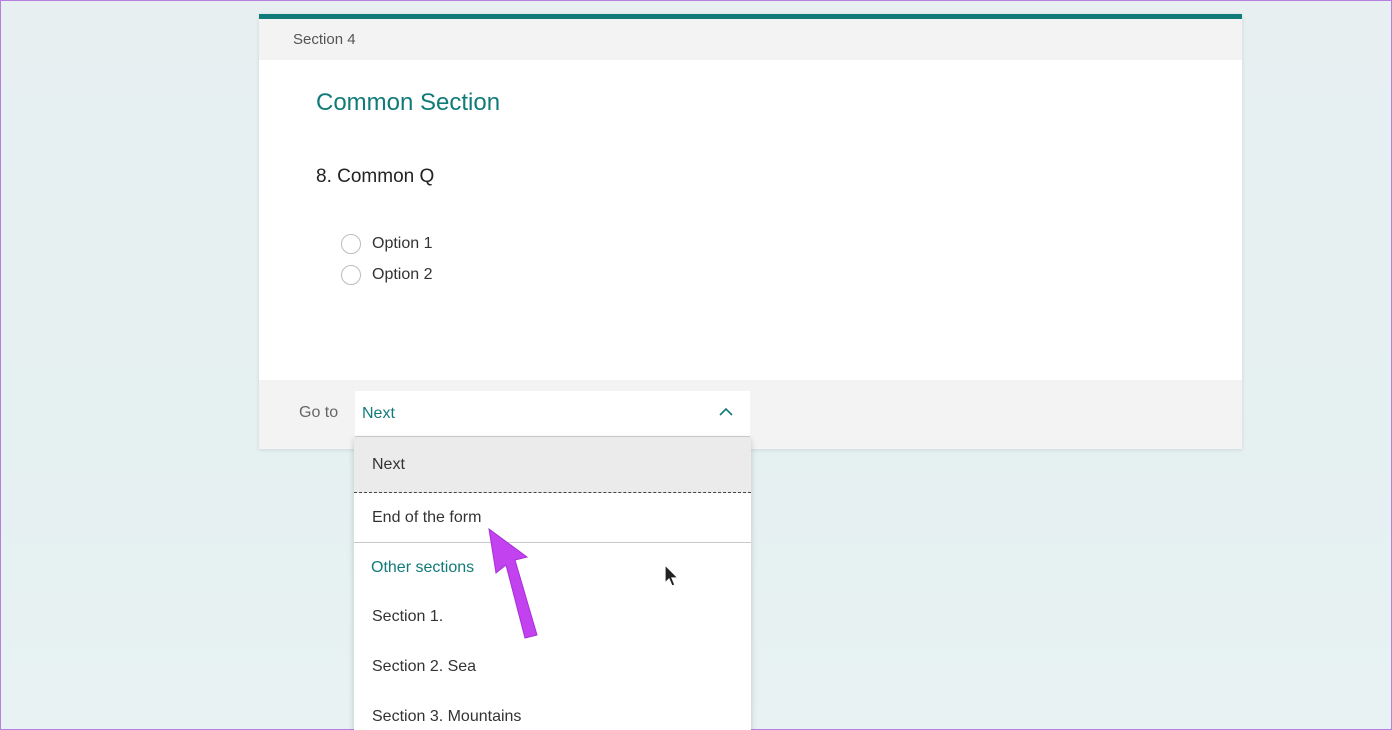  I want to click on annotation-arrow-icon, so click(513, 583).